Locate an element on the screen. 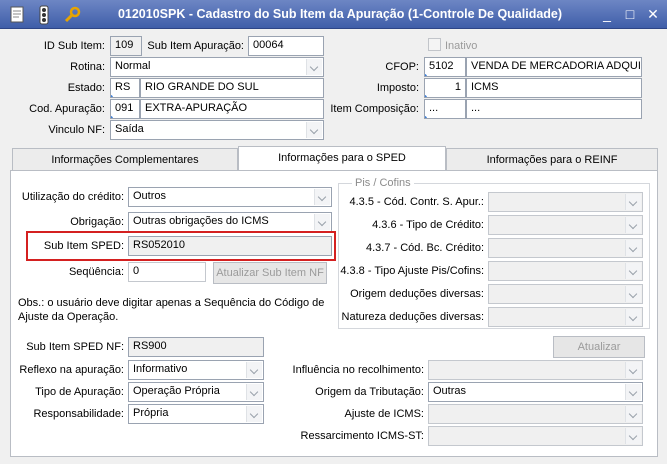 This screenshot has height=464, width=667. cod-apuracao-code-field: 091 is located at coordinates (125, 109).